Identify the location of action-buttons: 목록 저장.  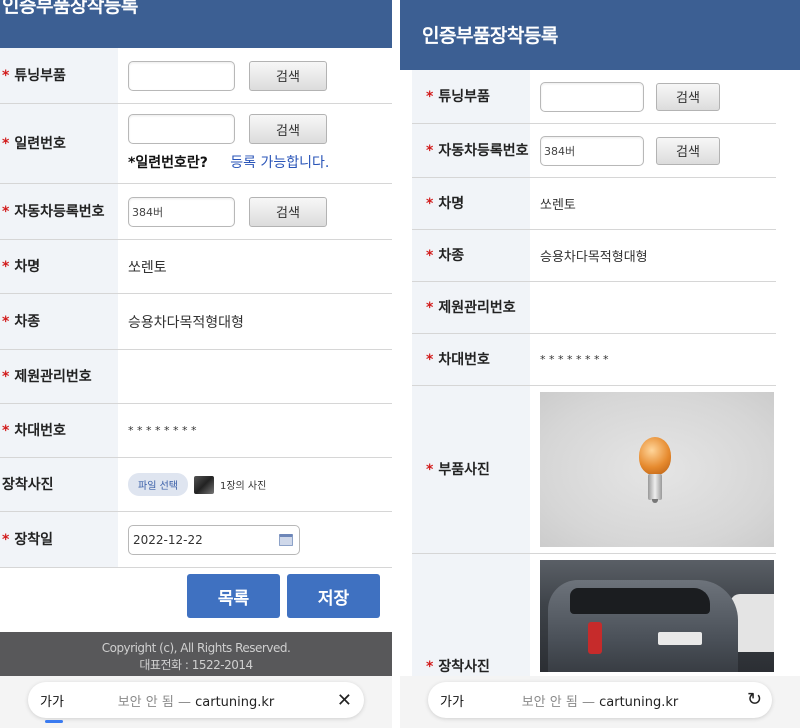
(196, 595).